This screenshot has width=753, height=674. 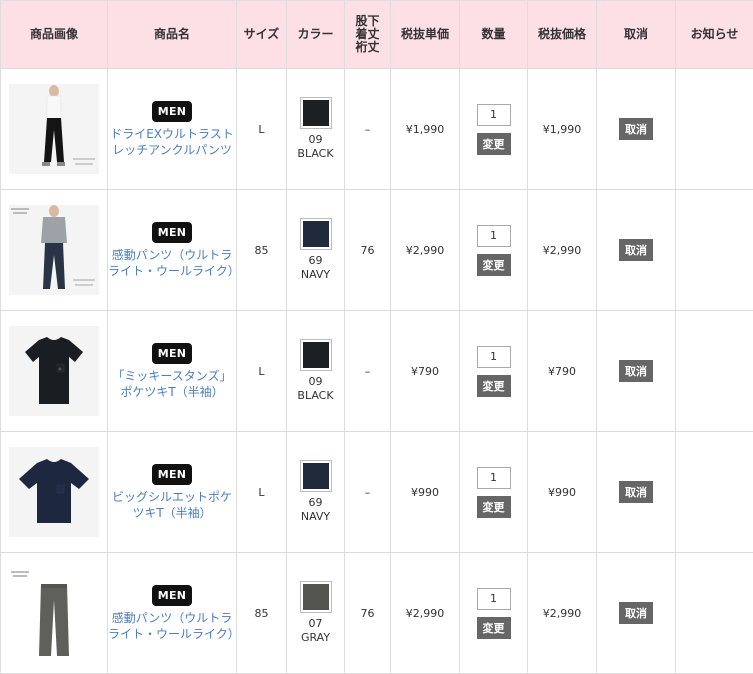 I want to click on product-name-cell: MEN ドライEXウルトラストレッチアンクルパンツ, so click(x=172, y=129).